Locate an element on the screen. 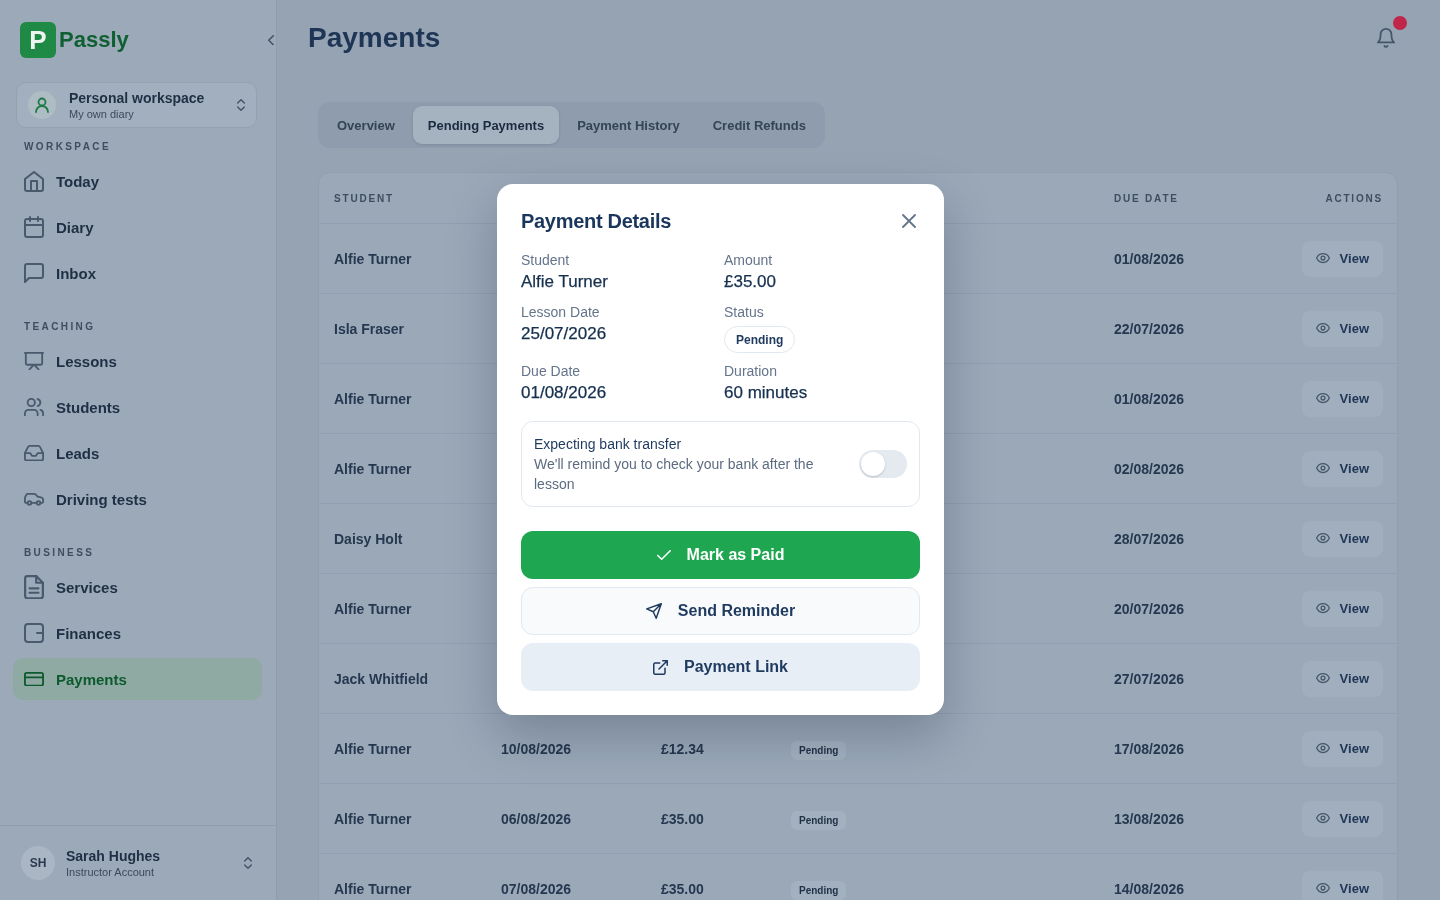  board-icon is located at coordinates (34, 361).